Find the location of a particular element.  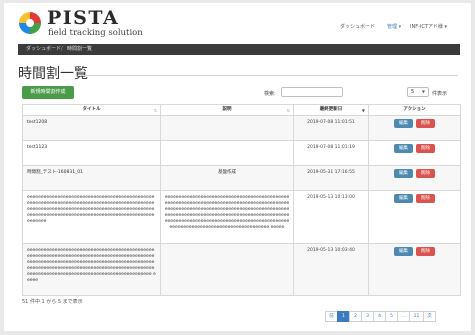

table-row: test1123 2019-07-08 11:01:19 編集 削除 is located at coordinates (241, 153).